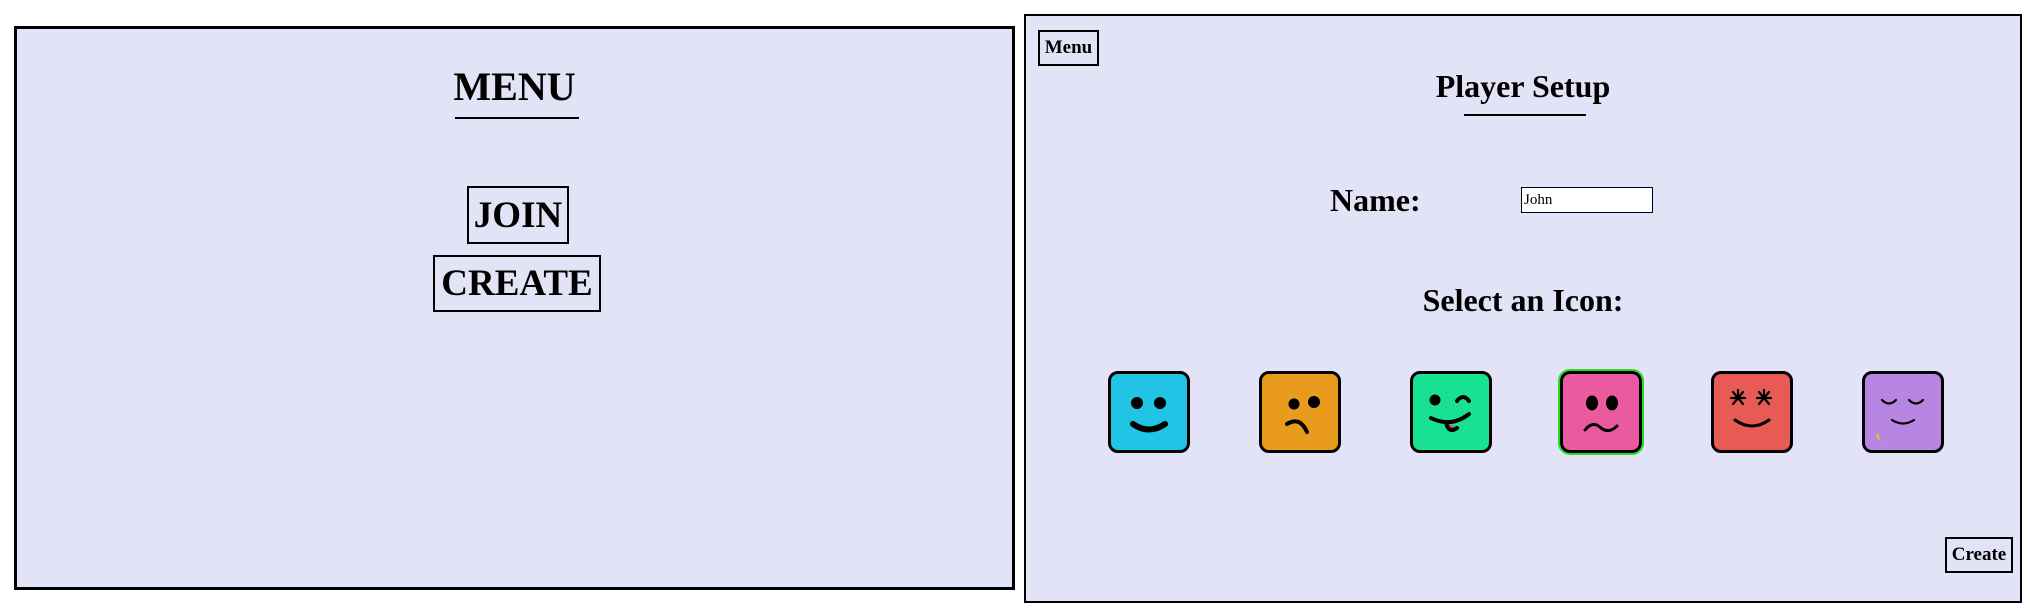  Describe the element at coordinates (1525, 115) in the screenshot. I see `setup-title-underline` at that location.